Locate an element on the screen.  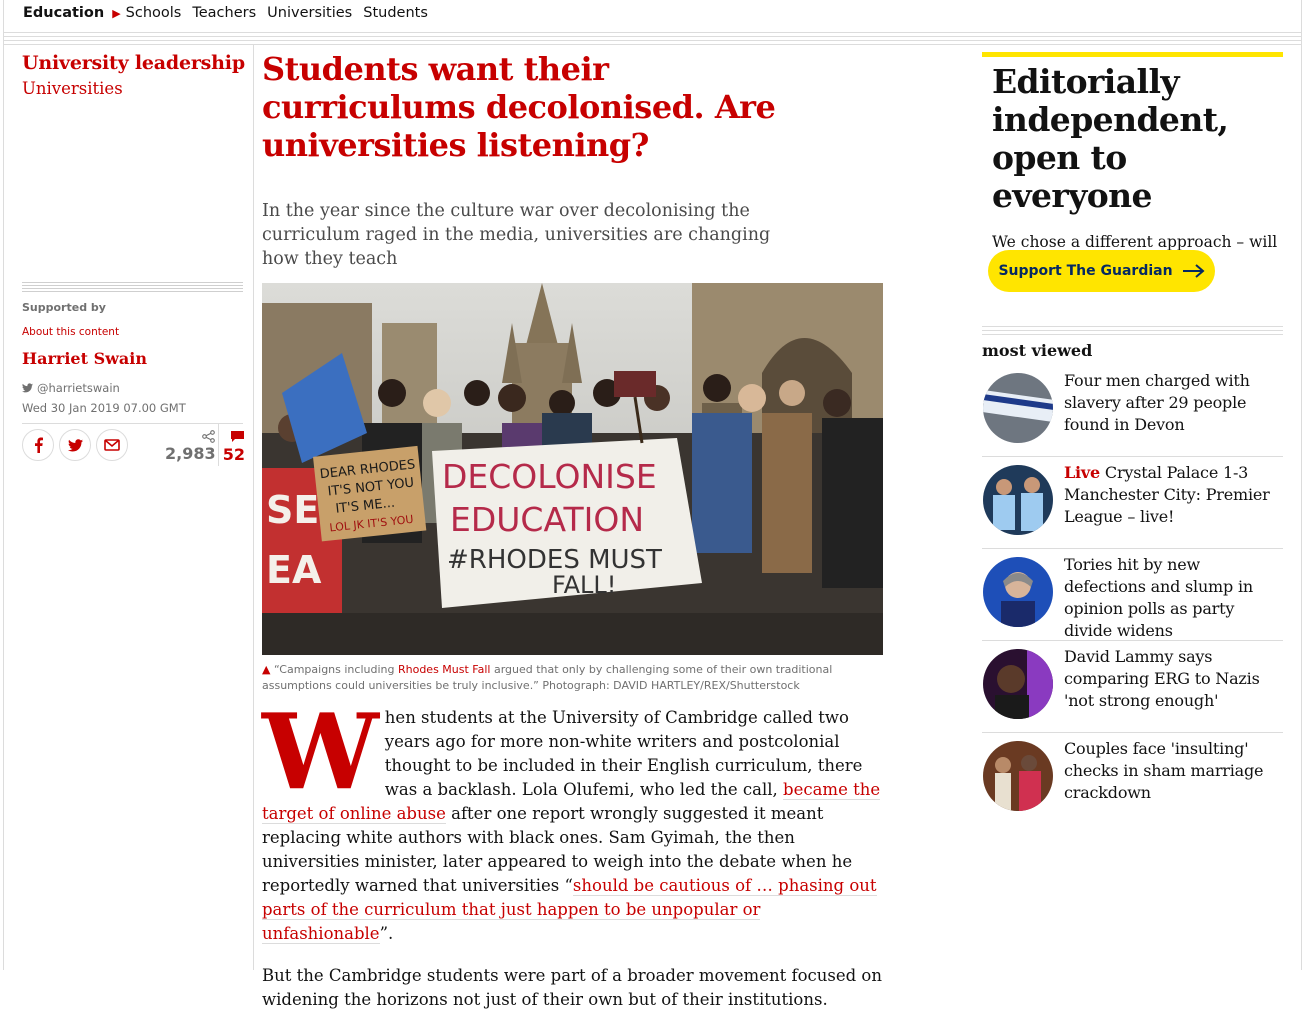
nav-item-students: Students is located at coordinates (395, 13).